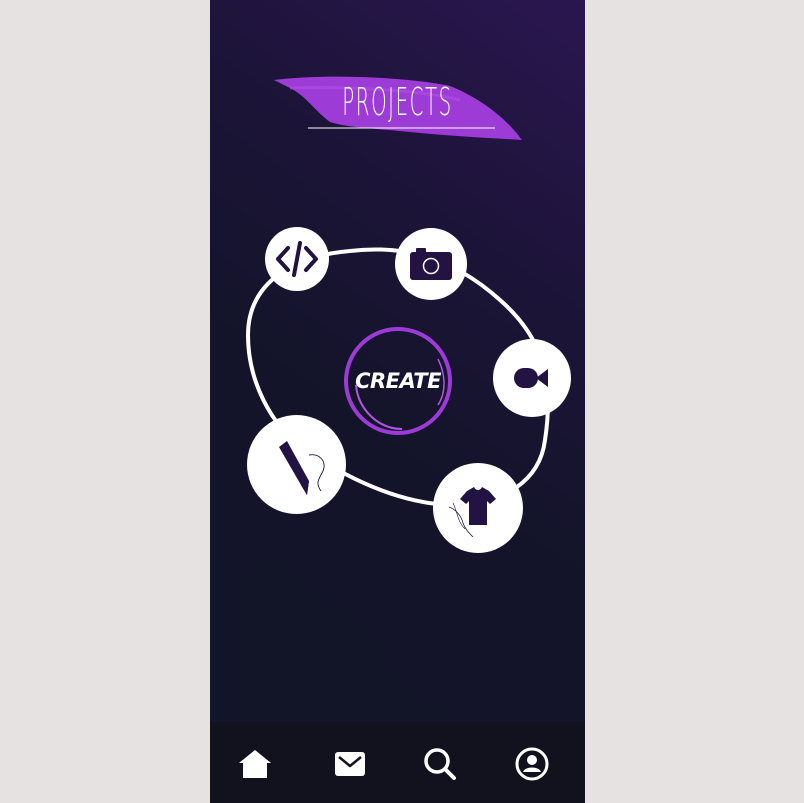 The image size is (804, 803). I want to click on home-icon, so click(255, 764).